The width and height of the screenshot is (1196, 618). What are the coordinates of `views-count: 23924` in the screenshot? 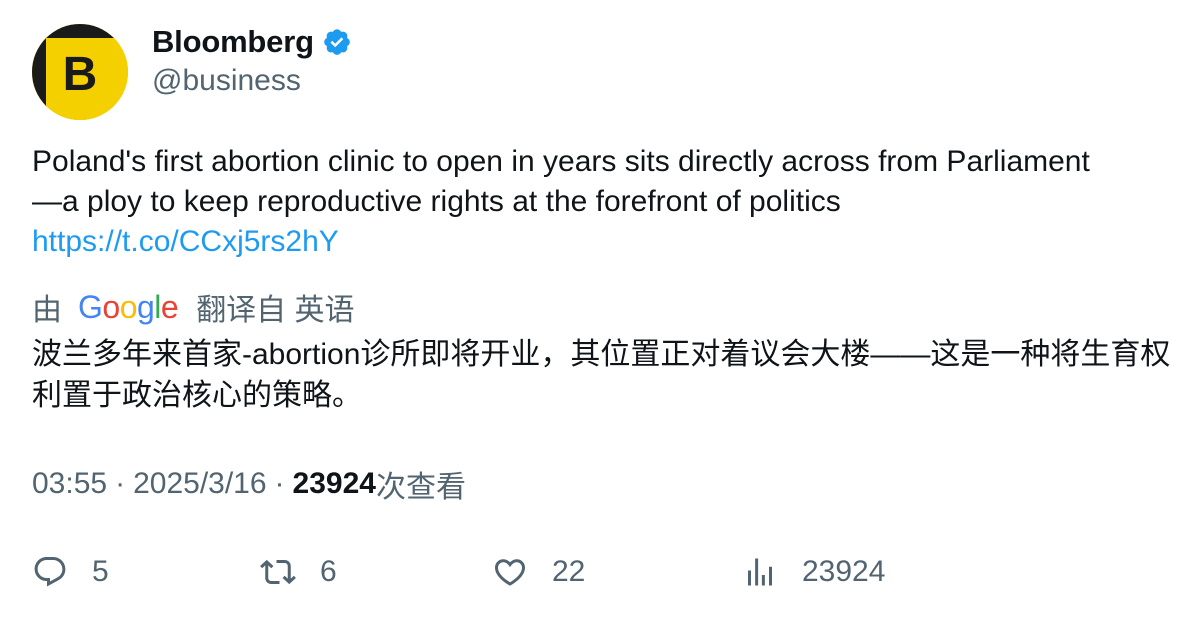 It's located at (334, 483).